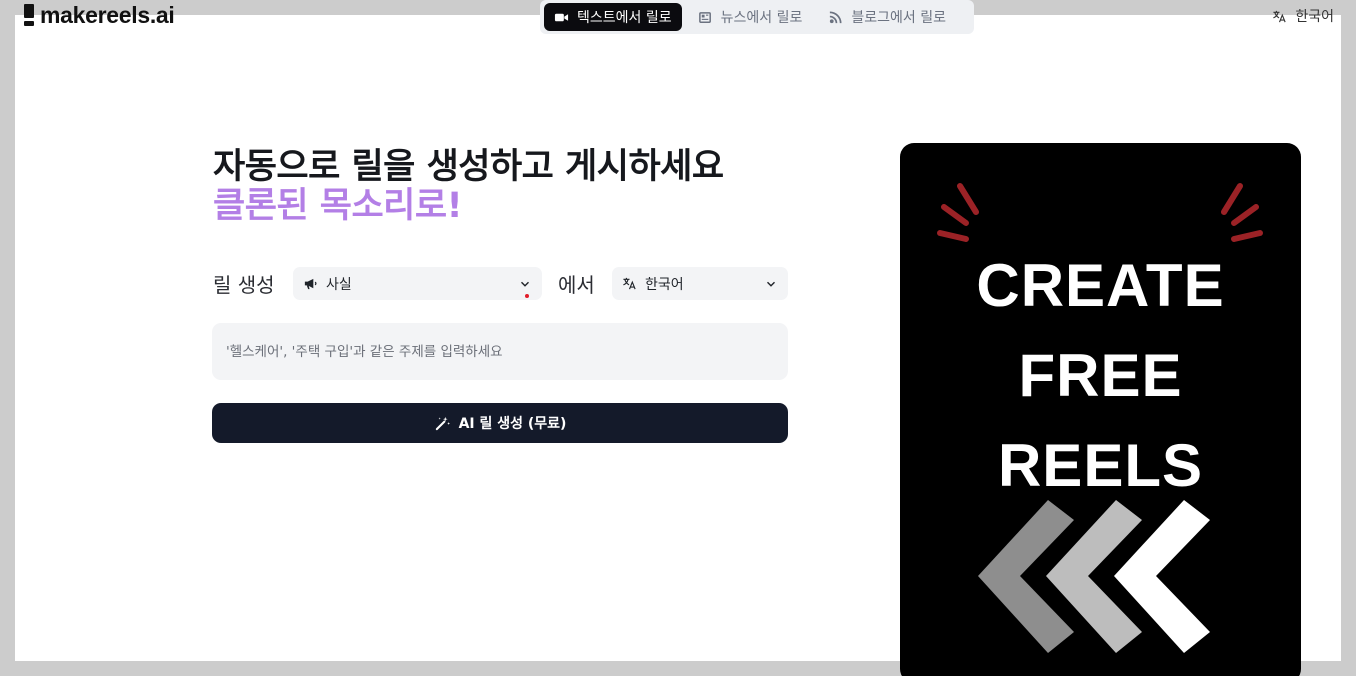 The image size is (1356, 676). Describe the element at coordinates (624, 18) in the screenshot. I see `tab-label: 텍스트에서 릴로` at that location.